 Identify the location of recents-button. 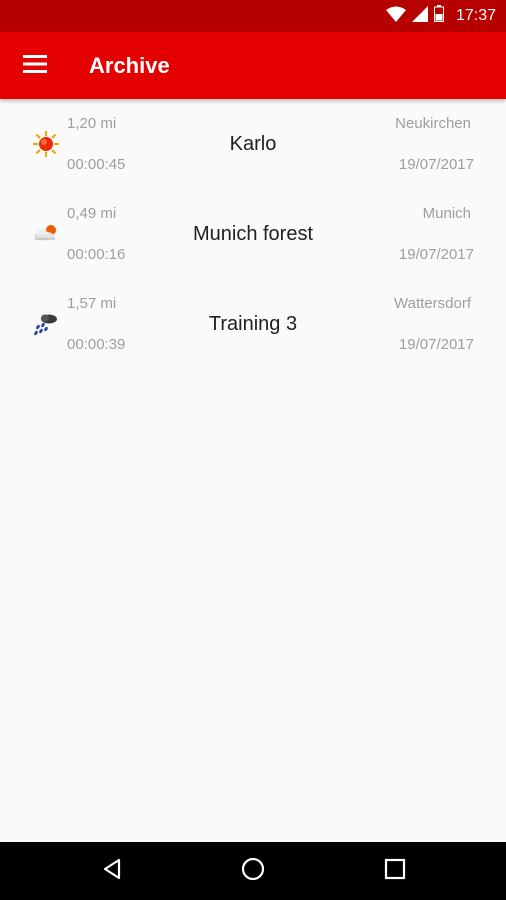
(395, 871).